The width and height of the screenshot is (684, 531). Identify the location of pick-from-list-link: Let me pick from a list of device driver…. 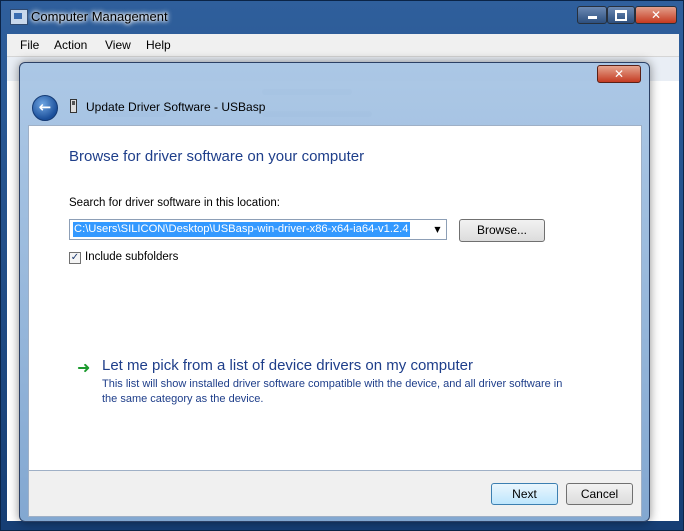
(287, 365).